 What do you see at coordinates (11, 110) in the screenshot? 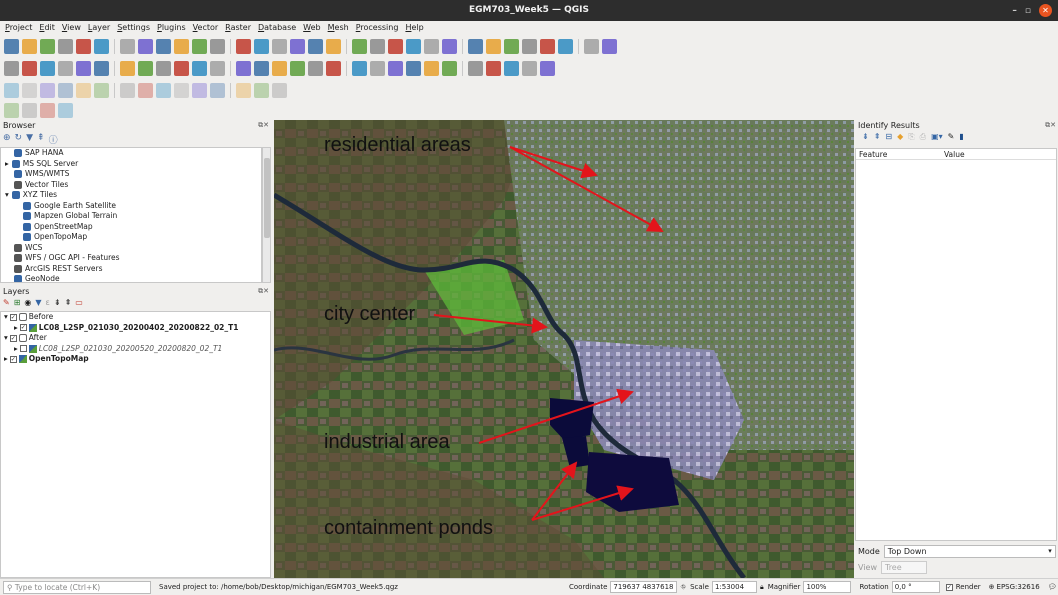
I see `advanced-digitize-icon` at bounding box center [11, 110].